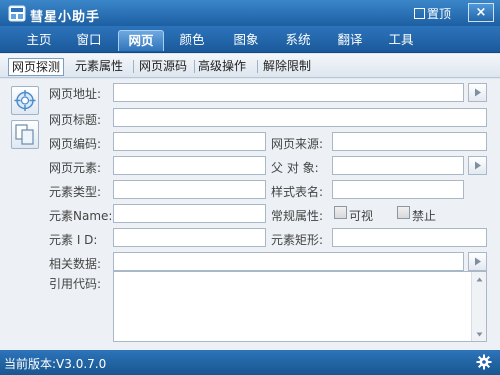 The height and width of the screenshot is (375, 500). I want to click on menu-webpage: 网页, so click(141, 40).